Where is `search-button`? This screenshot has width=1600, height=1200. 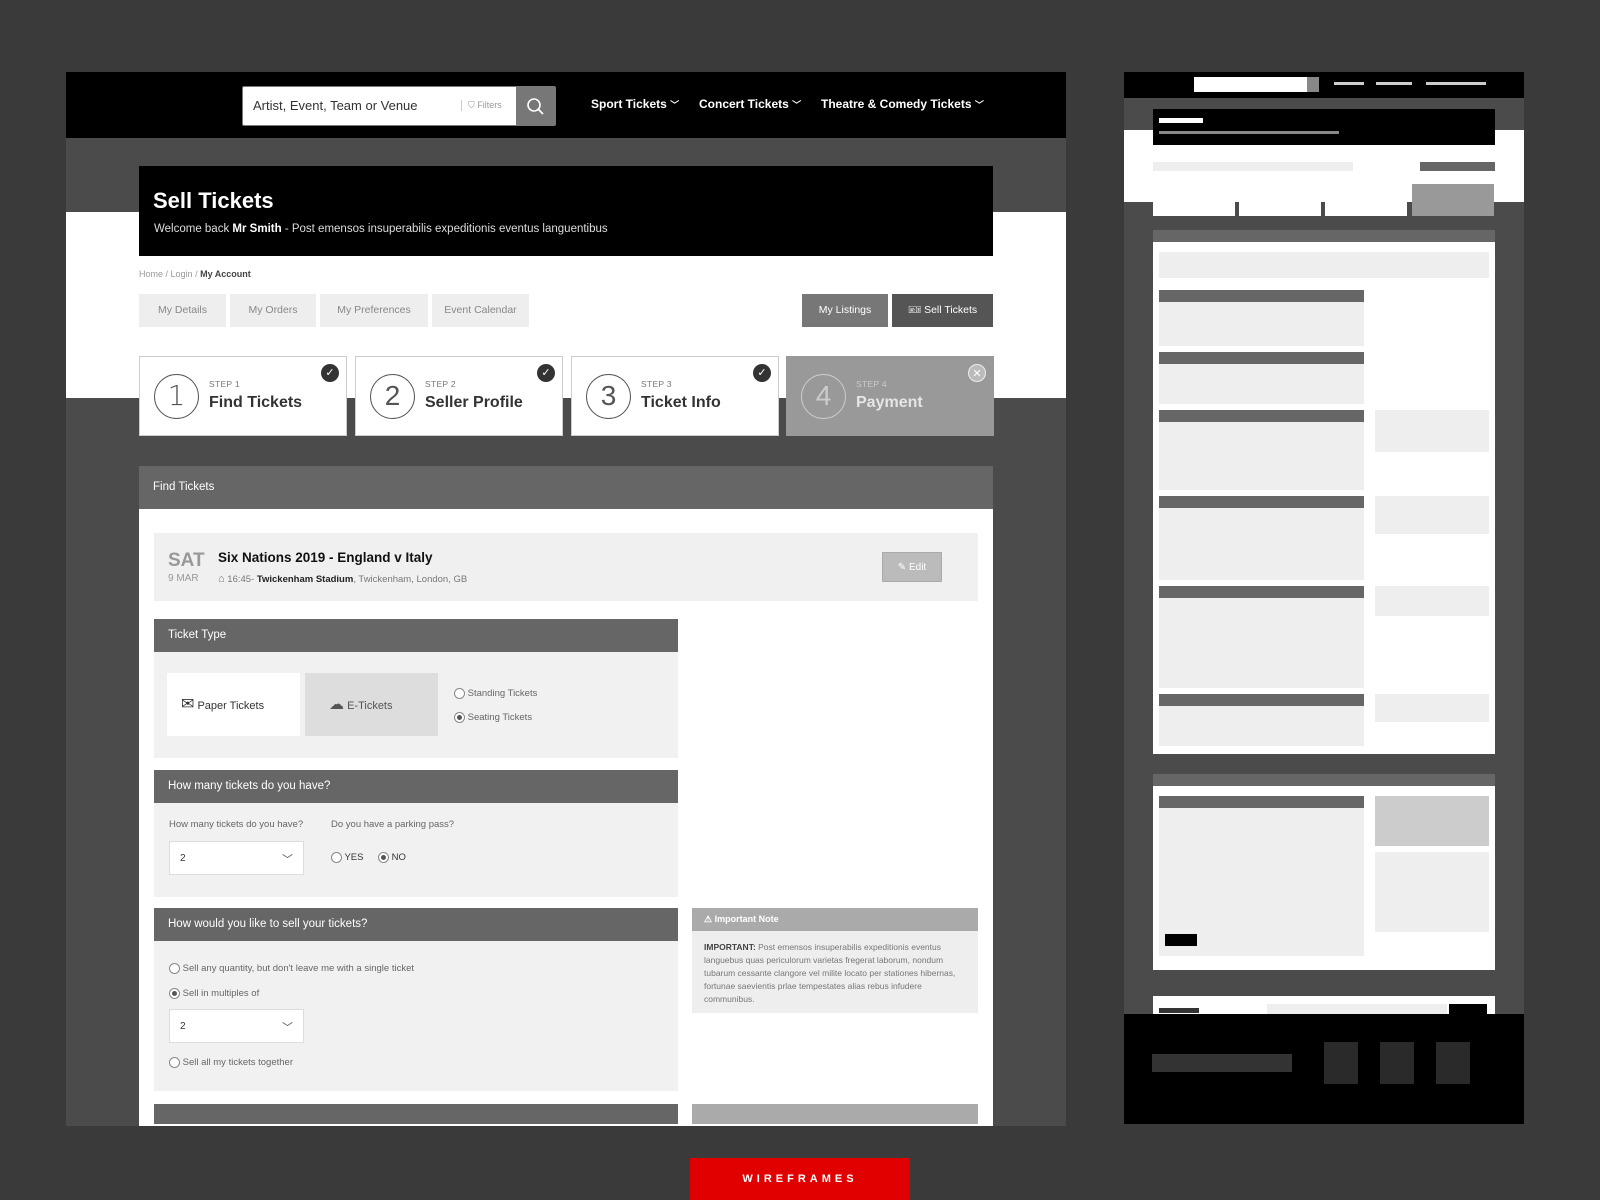
search-button is located at coordinates (535, 106).